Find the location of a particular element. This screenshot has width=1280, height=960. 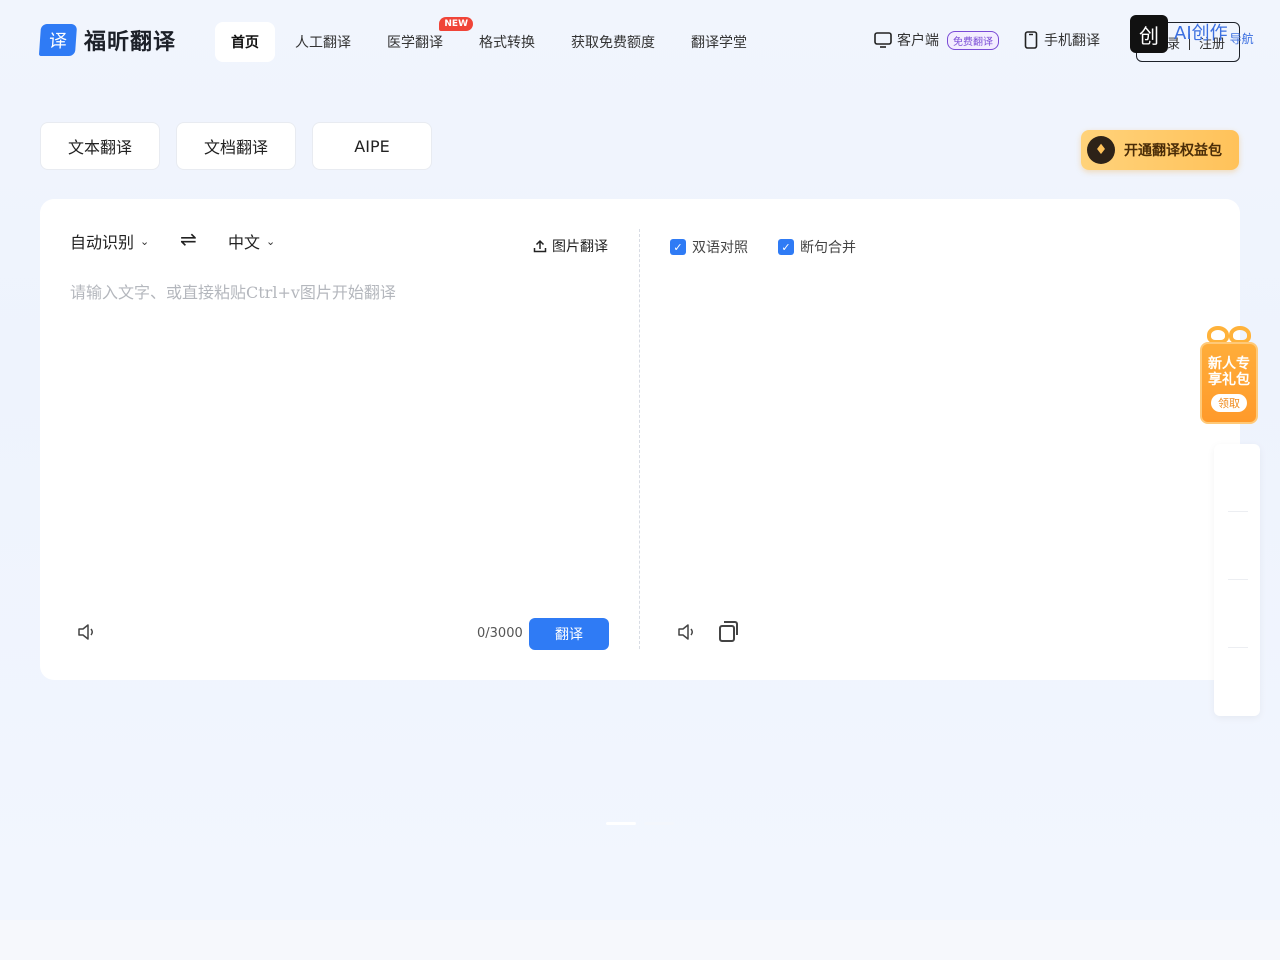

source-text-input: 请输入文字、或直接粘贴Ctrl+v图片开始翻译 is located at coordinates (233, 291).